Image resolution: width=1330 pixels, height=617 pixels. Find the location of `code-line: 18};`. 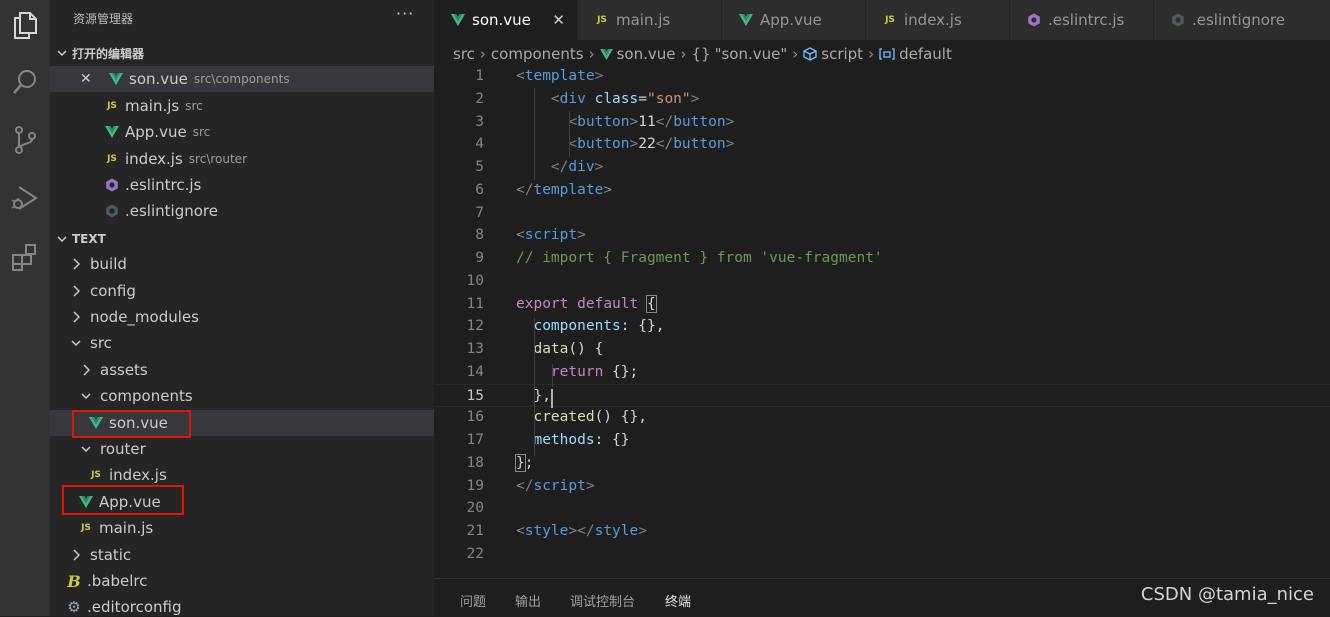

code-line: 18}; is located at coordinates (882, 463).